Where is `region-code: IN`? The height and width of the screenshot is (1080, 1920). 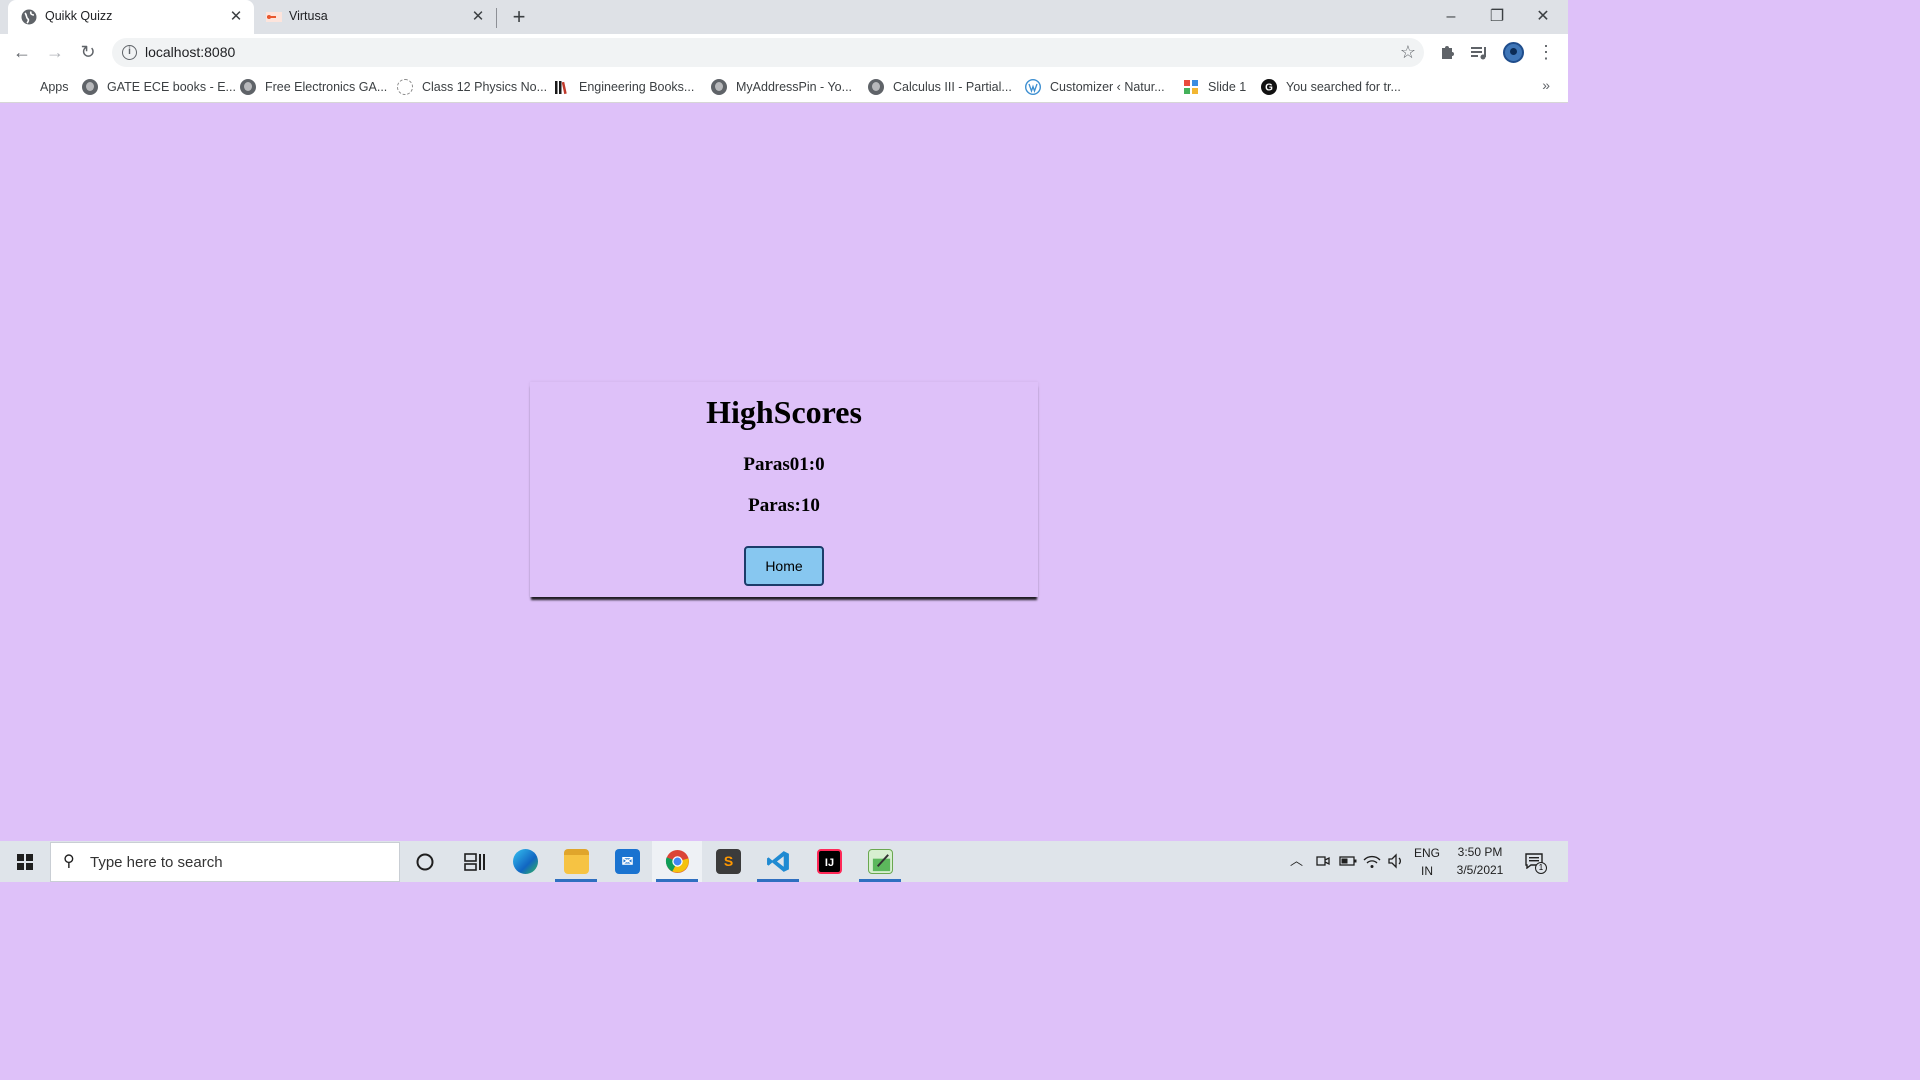
region-code: IN is located at coordinates (1427, 871).